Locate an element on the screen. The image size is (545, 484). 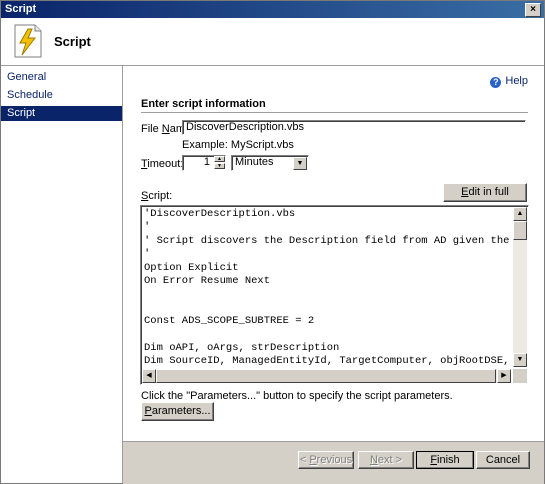
vertical-scrollbar: ▲ ▼ is located at coordinates (520, 287).